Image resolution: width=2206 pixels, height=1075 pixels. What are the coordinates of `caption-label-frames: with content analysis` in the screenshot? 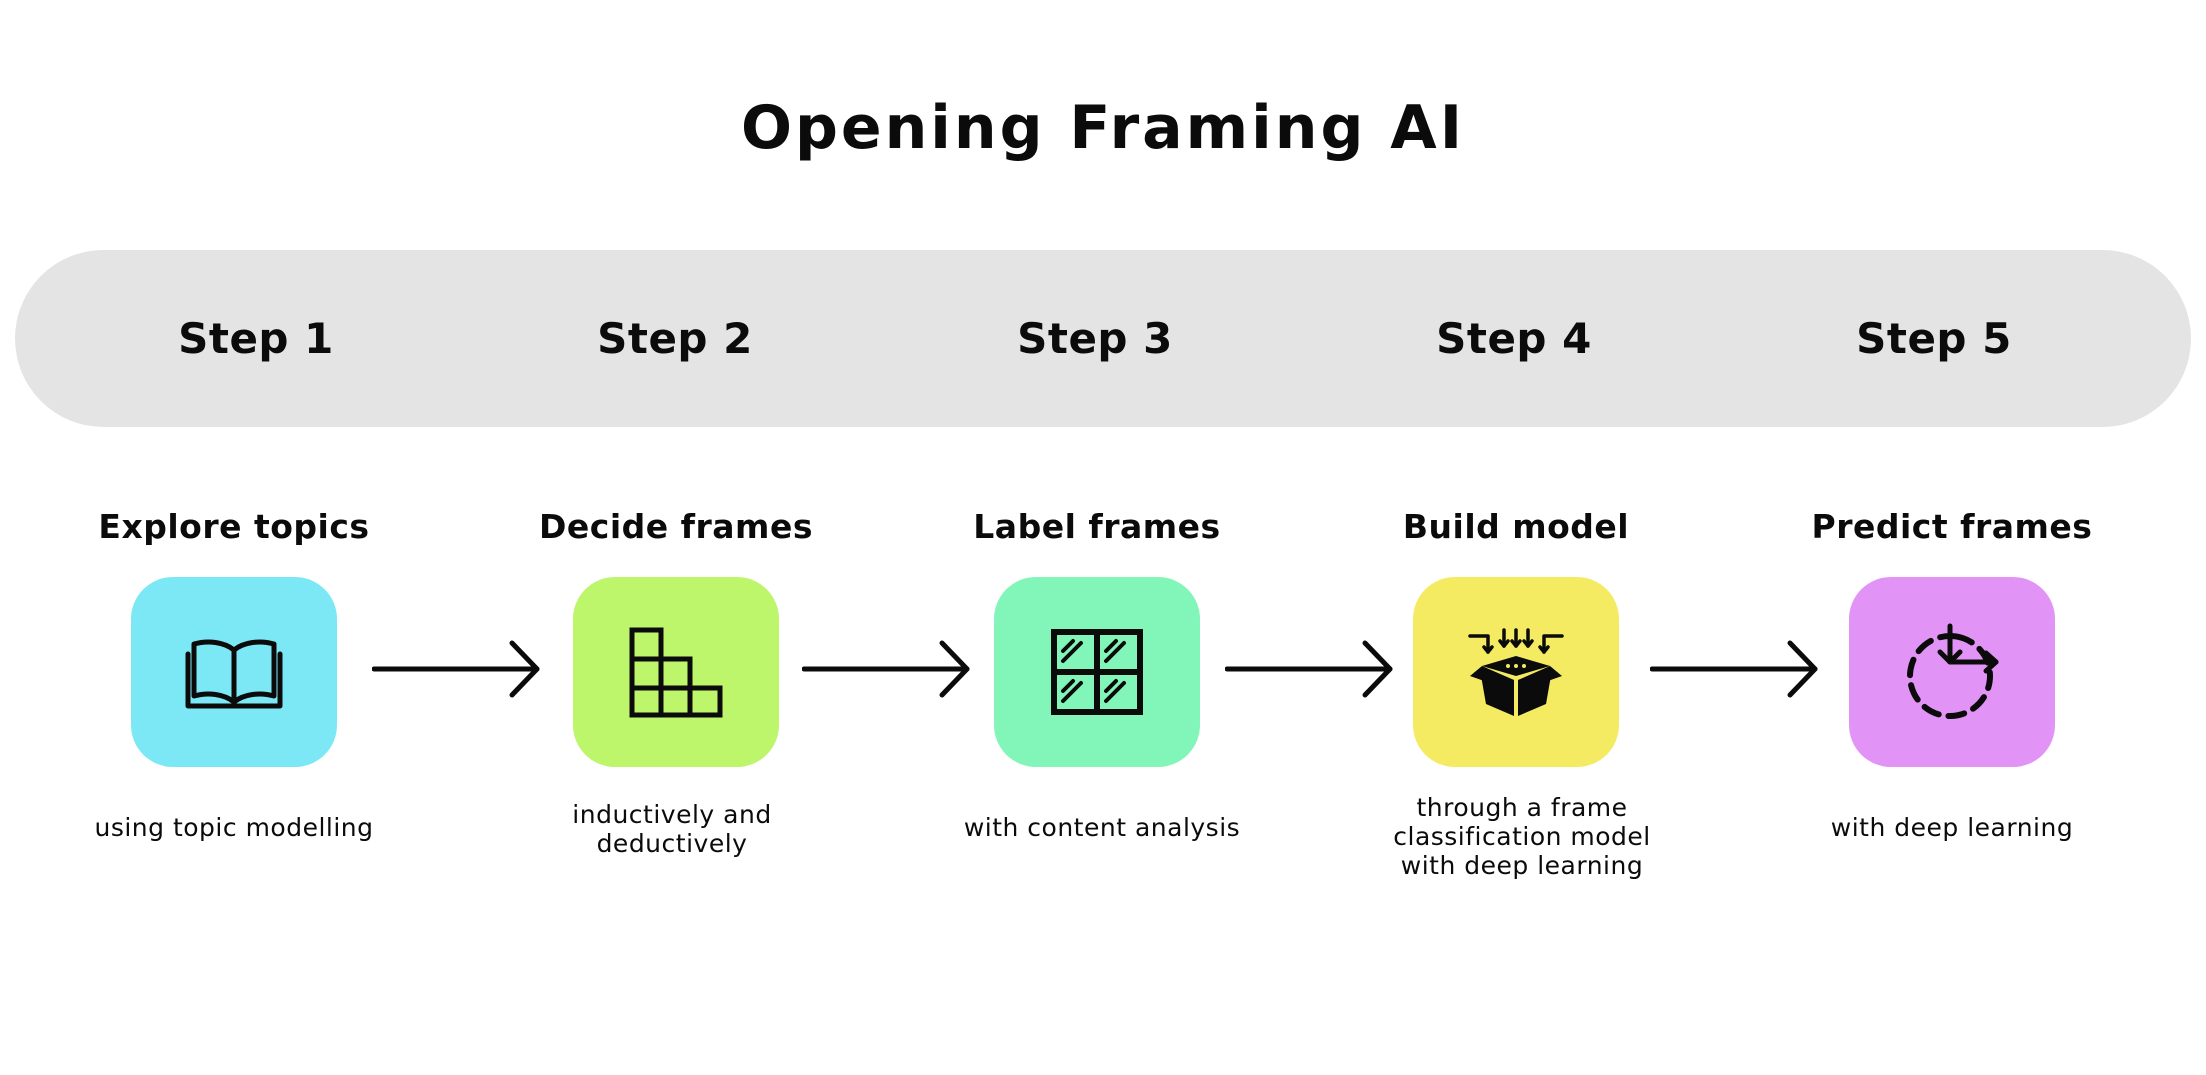 It's located at (1102, 827).